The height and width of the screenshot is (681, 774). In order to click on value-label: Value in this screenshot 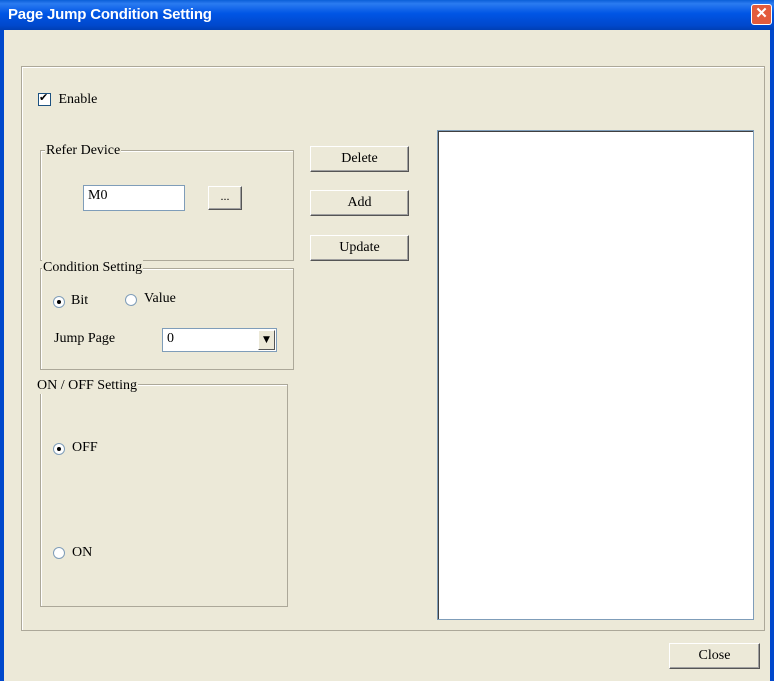, I will do `click(160, 298)`.